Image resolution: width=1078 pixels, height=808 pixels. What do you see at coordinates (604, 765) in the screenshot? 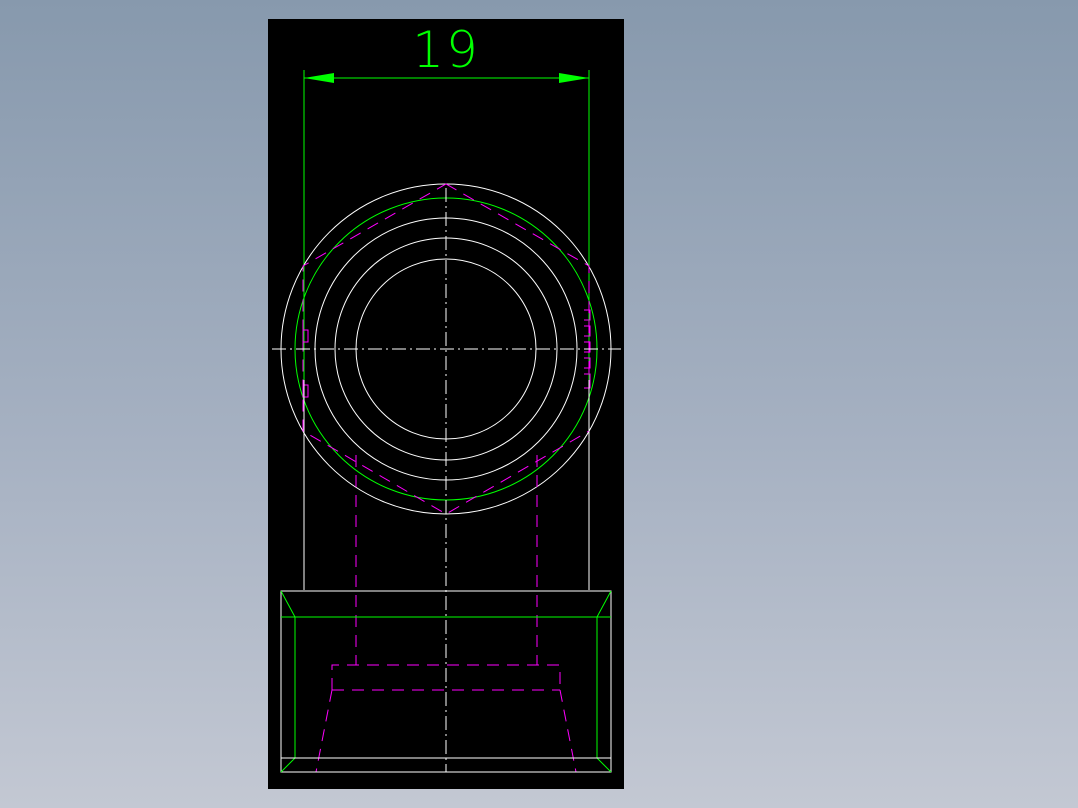
I see `chamfer-br` at bounding box center [604, 765].